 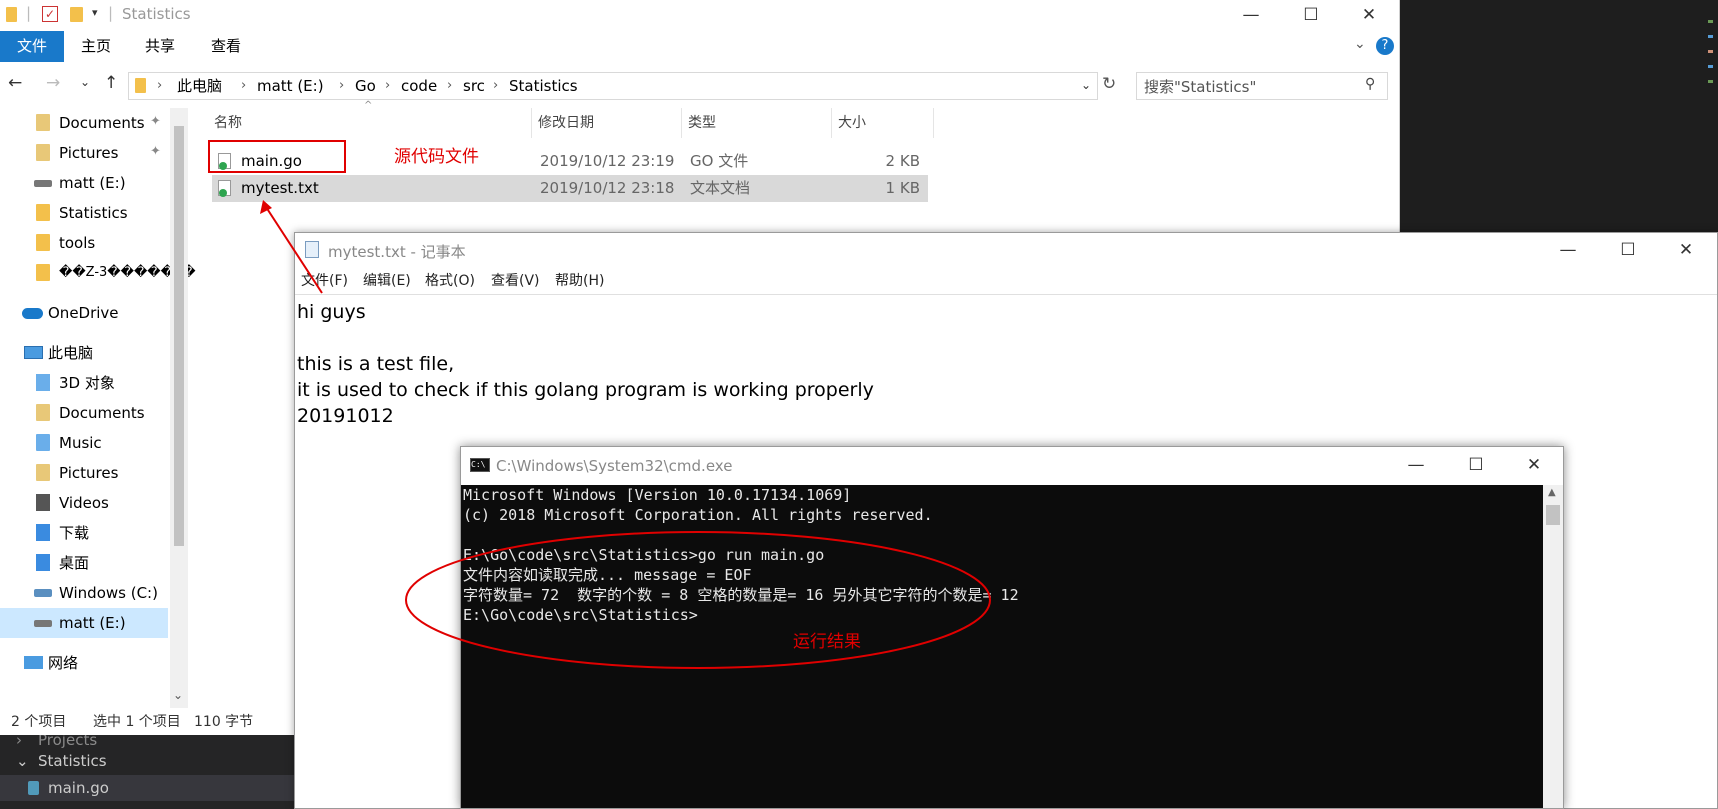 What do you see at coordinates (902, 188) in the screenshot?
I see `file-size: 1 KB` at bounding box center [902, 188].